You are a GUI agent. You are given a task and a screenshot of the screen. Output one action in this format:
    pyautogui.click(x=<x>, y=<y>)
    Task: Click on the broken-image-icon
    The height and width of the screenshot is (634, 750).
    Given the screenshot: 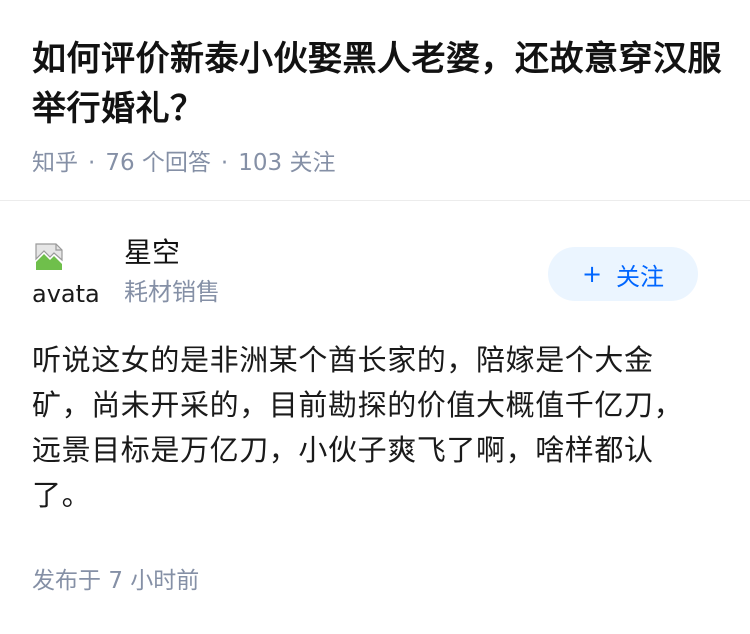 What is the action you would take?
    pyautogui.click(x=49, y=256)
    